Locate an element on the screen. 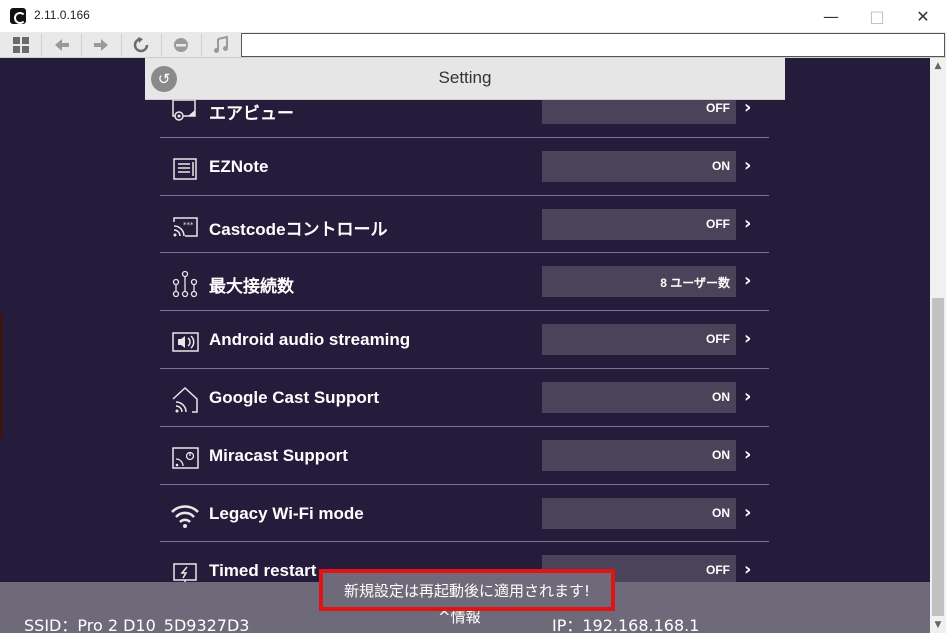 The height and width of the screenshot is (633, 946). setting-header: ↺ Setting is located at coordinates (465, 79).